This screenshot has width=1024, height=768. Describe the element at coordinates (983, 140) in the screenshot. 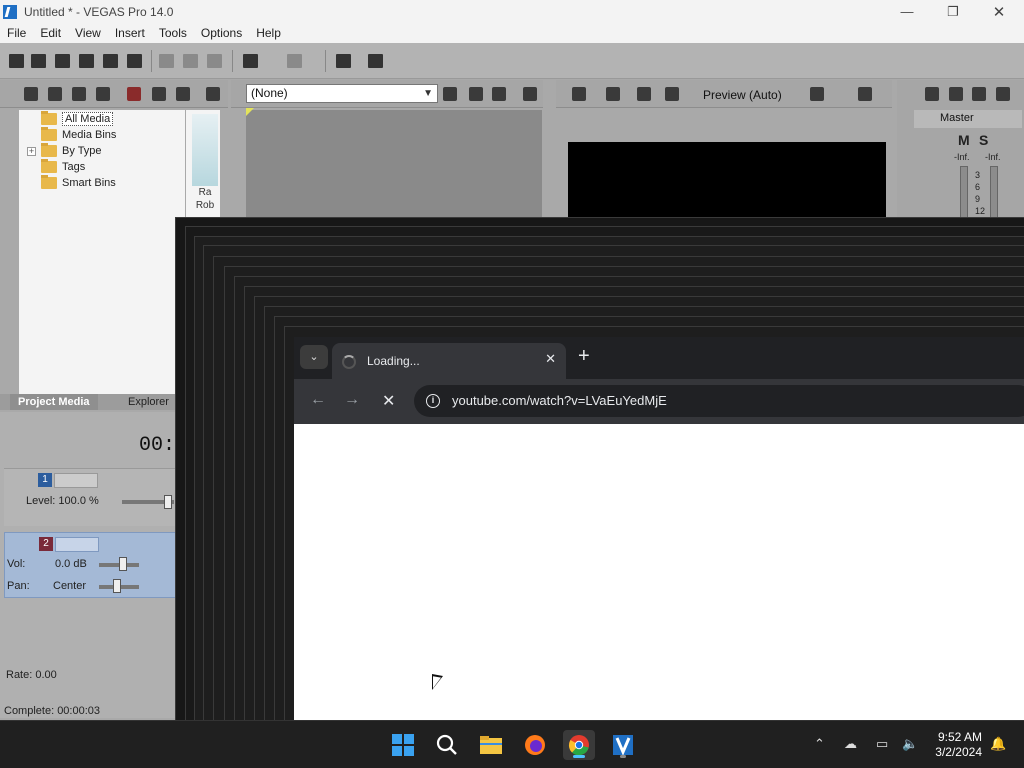

I see `solo-button: S` at that location.